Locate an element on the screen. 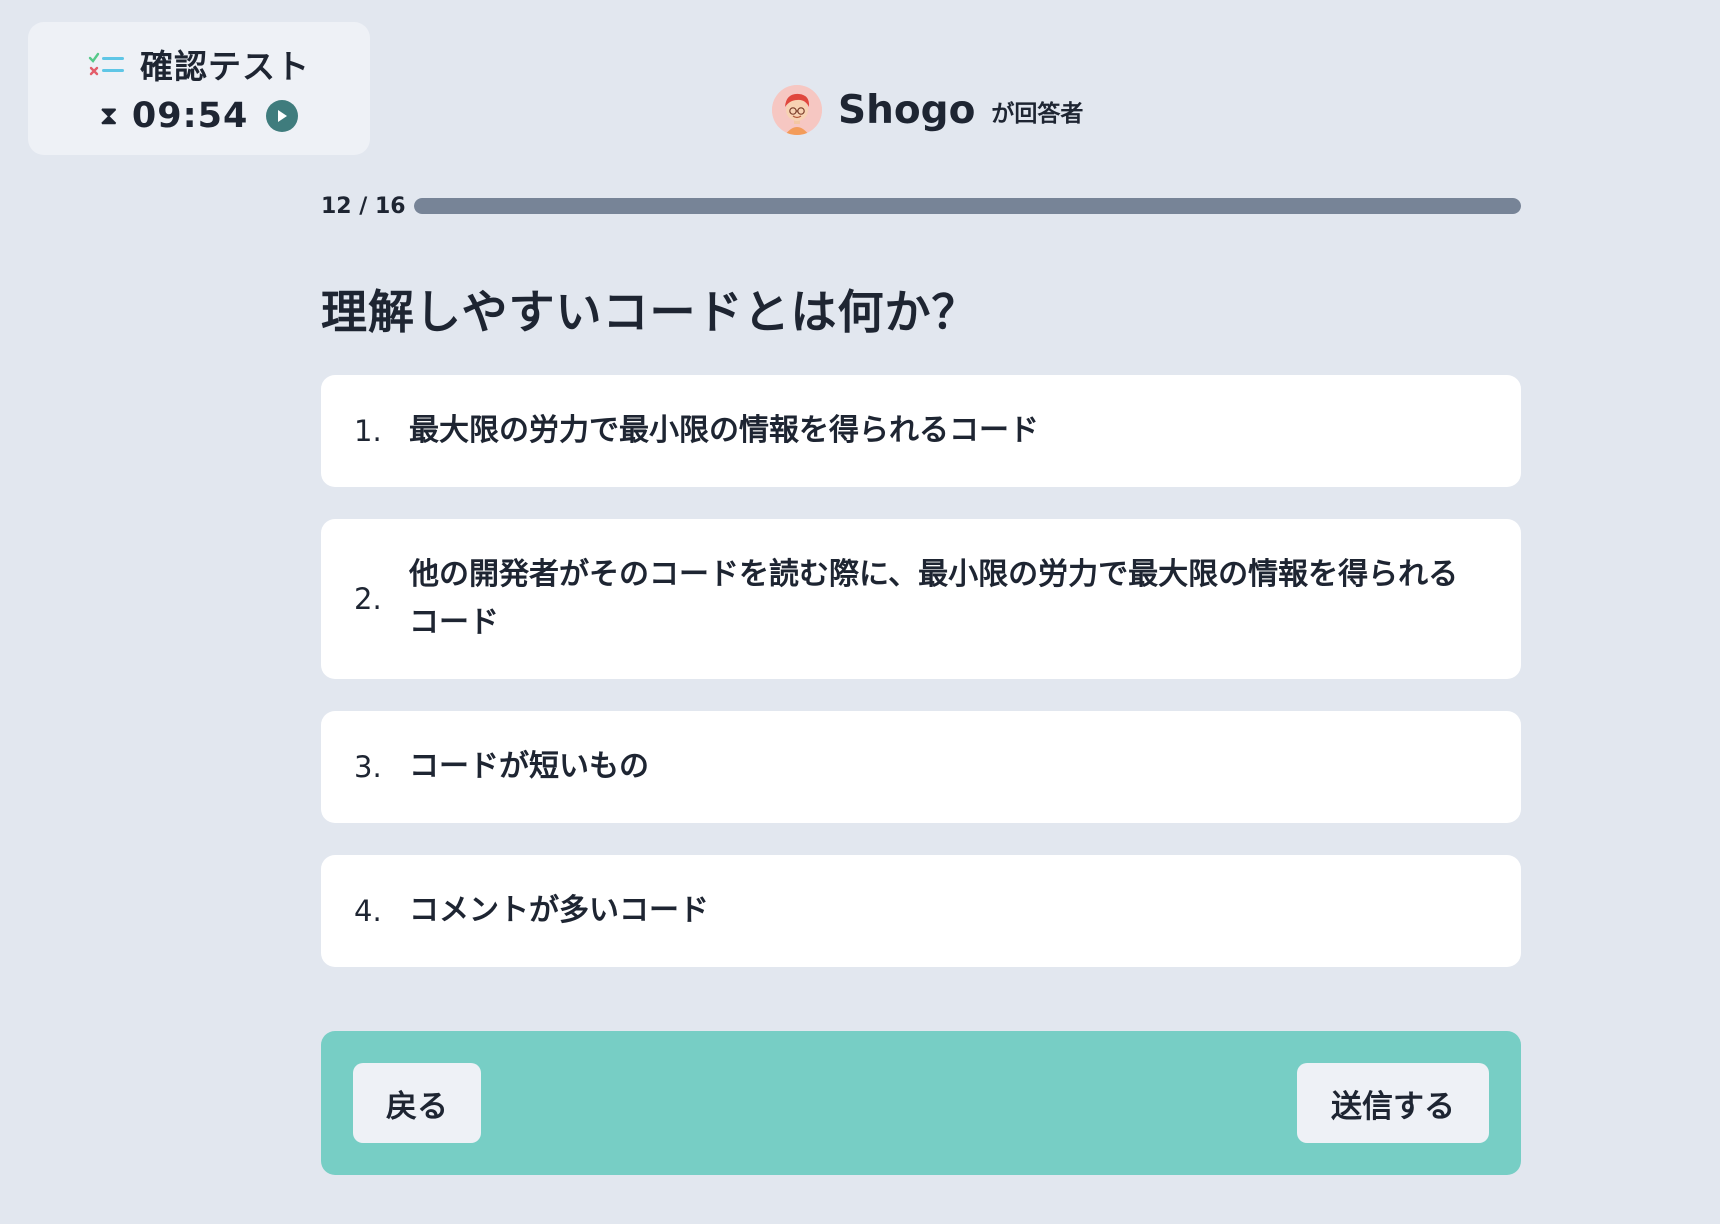 The height and width of the screenshot is (1224, 1720). option-number: 1. is located at coordinates (368, 431).